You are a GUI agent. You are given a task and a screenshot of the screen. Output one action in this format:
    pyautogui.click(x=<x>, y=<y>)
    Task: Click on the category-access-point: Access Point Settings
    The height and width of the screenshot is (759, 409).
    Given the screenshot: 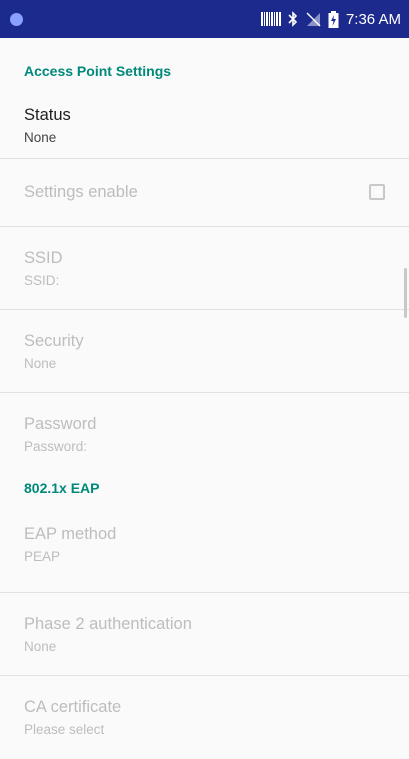 What is the action you would take?
    pyautogui.click(x=98, y=71)
    